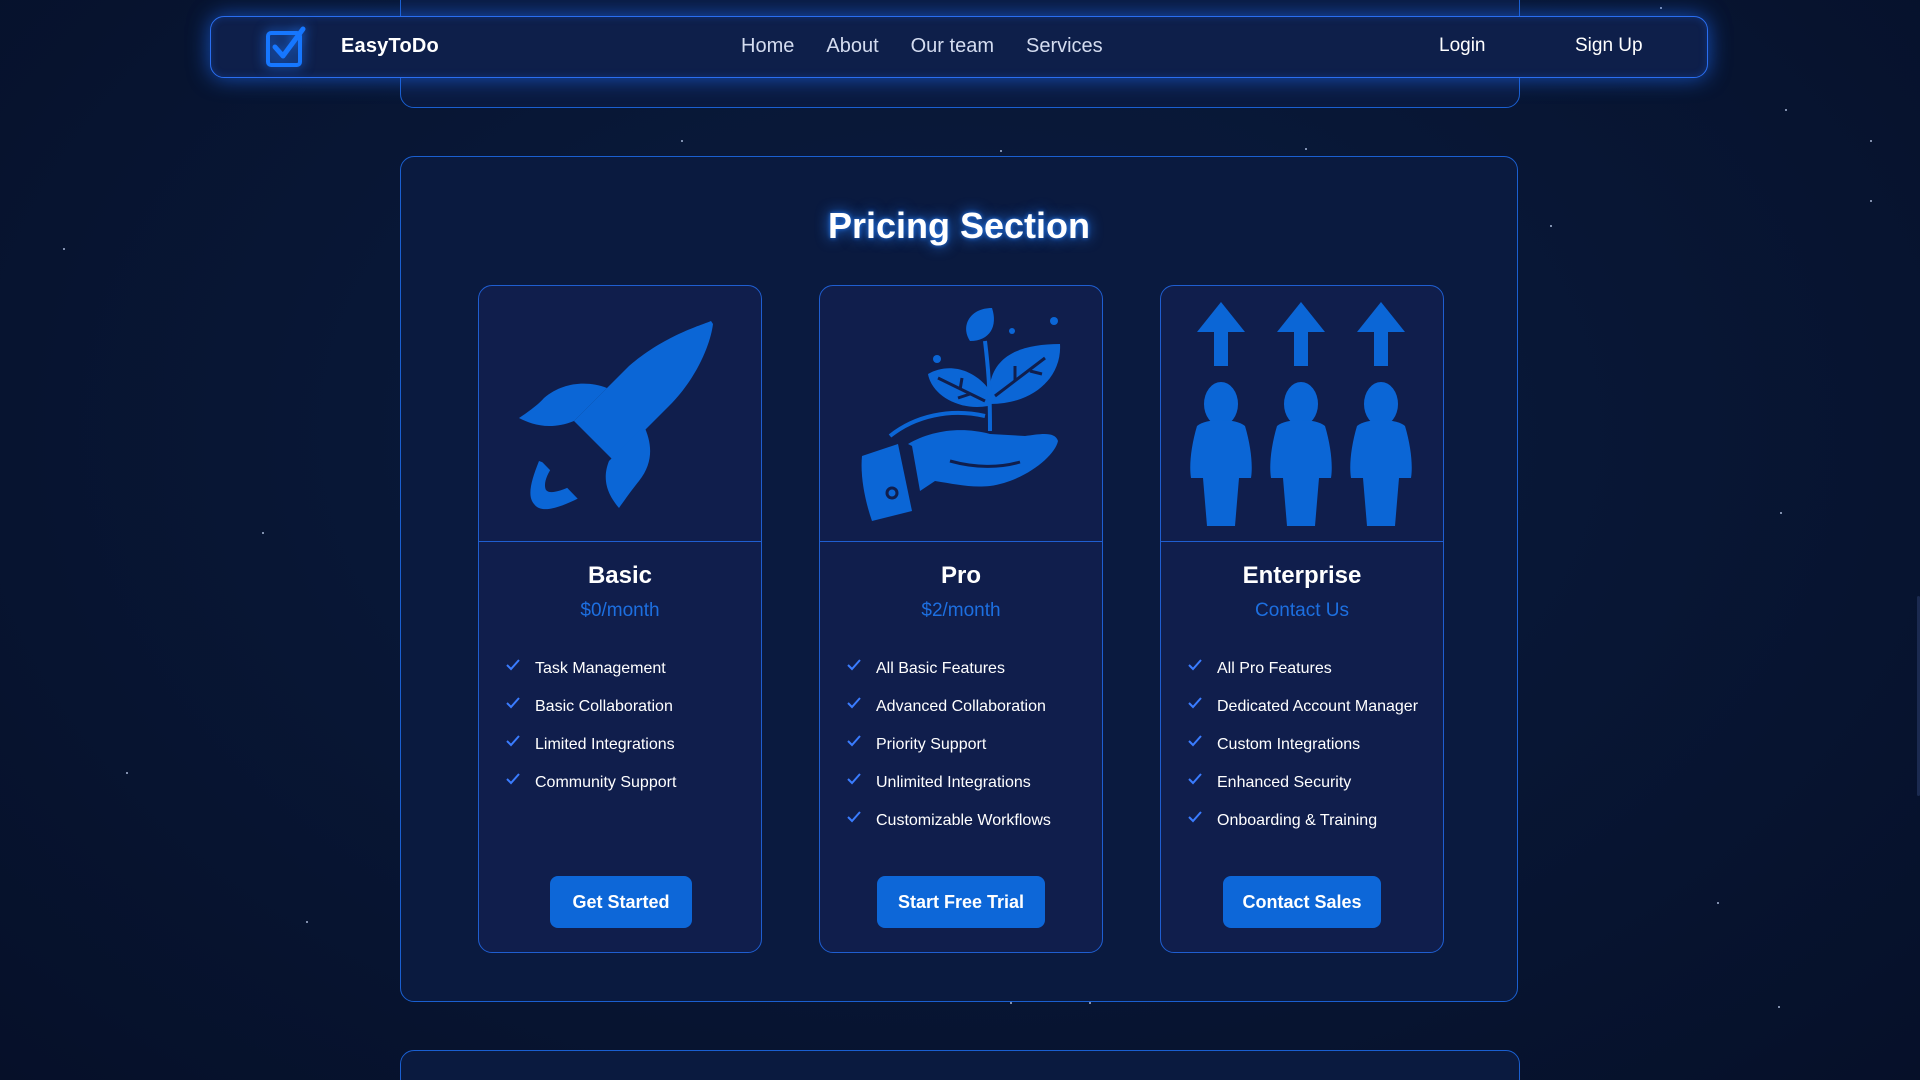 The height and width of the screenshot is (1080, 1920). I want to click on feature-label: Advanced Collaboration, so click(961, 706).